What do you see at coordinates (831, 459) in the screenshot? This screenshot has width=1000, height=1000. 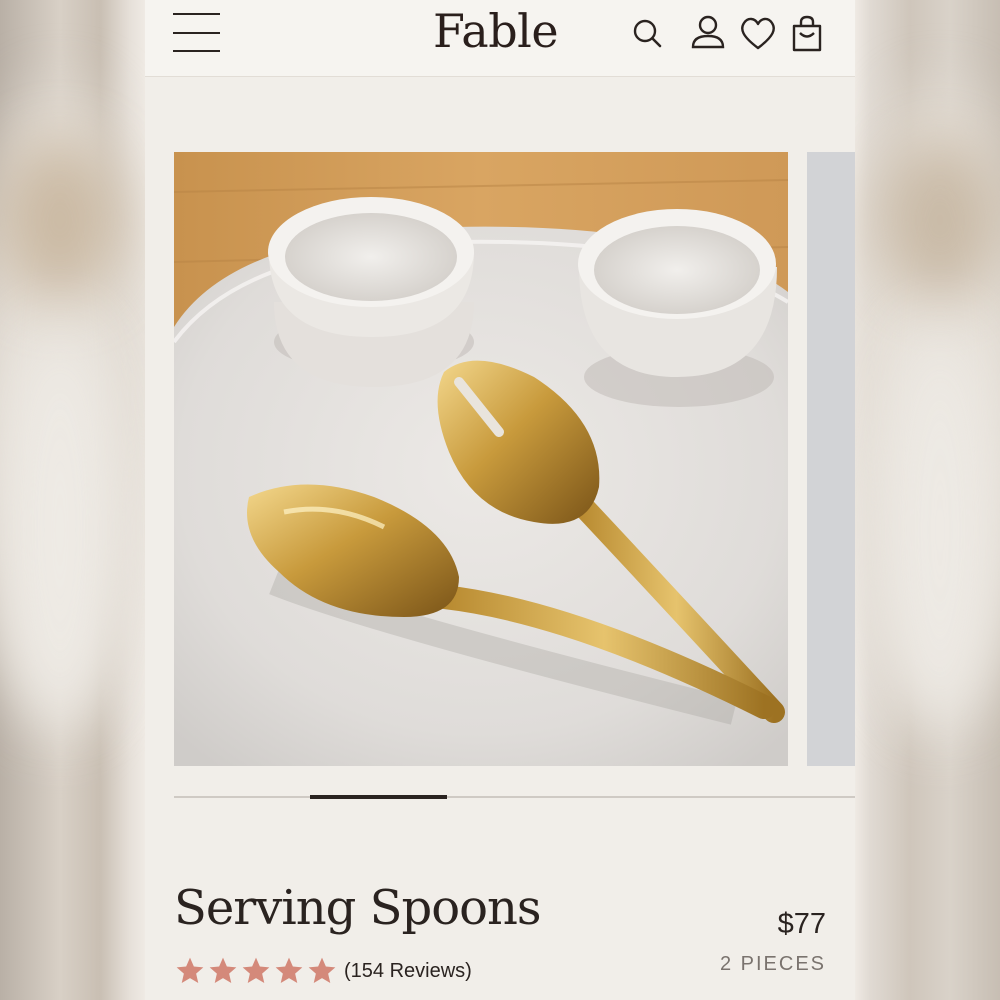 I see `next-slide-peek` at bounding box center [831, 459].